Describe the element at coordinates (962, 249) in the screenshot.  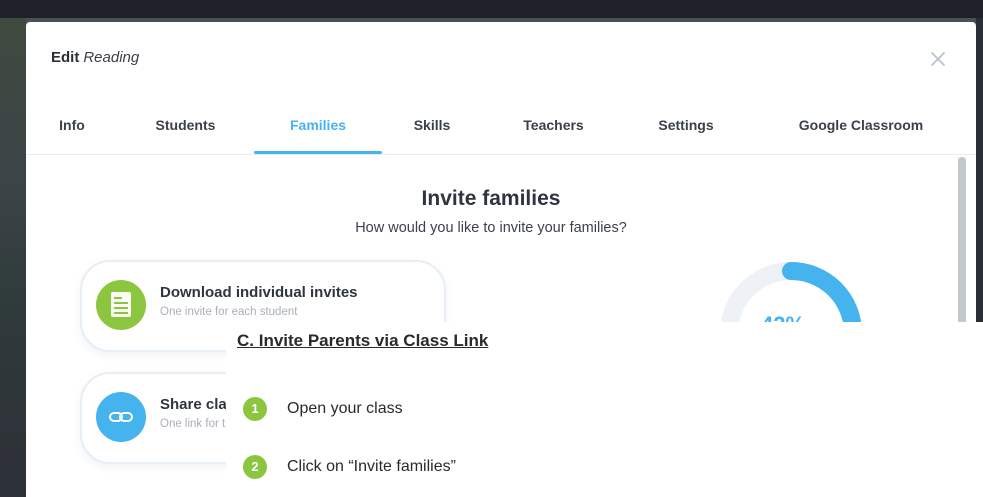
I see `scrollbar-thumb` at that location.